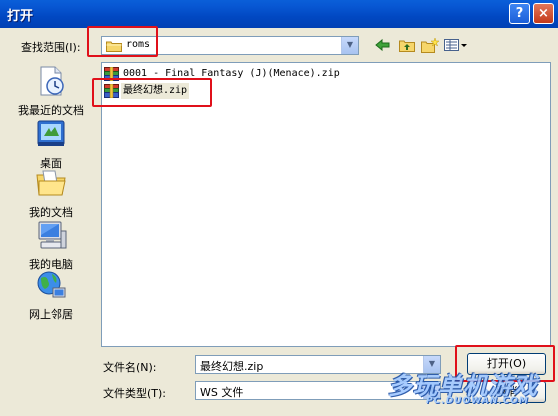  I want to click on filetype-value: WS 文件, so click(222, 392).